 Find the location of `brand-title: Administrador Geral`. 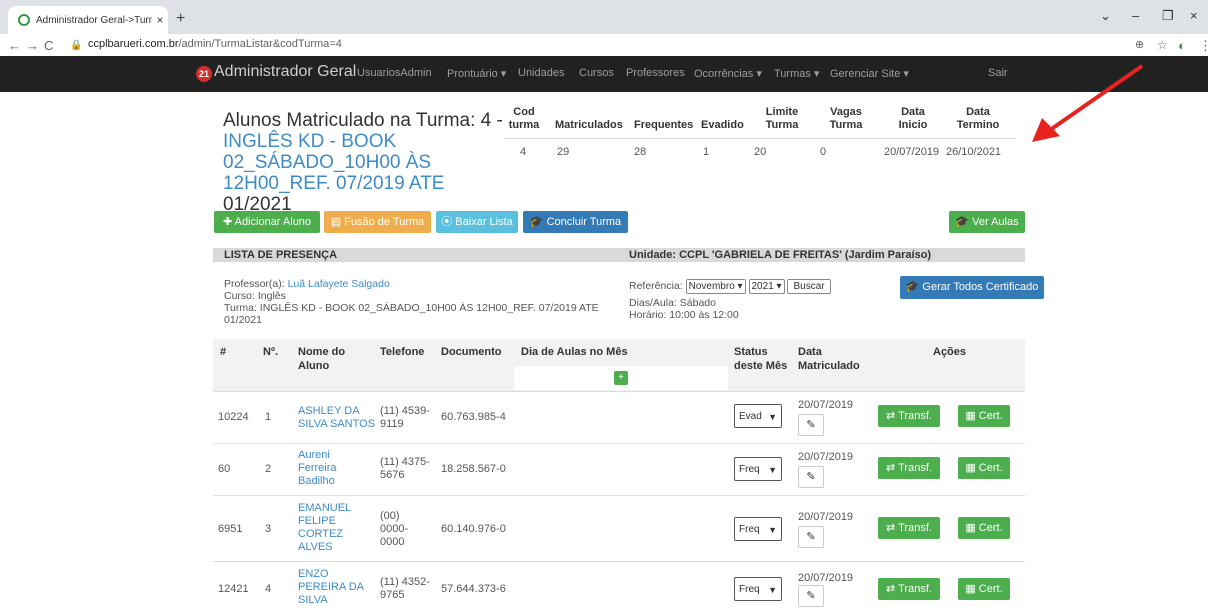

brand-title: Administrador Geral is located at coordinates (285, 72).